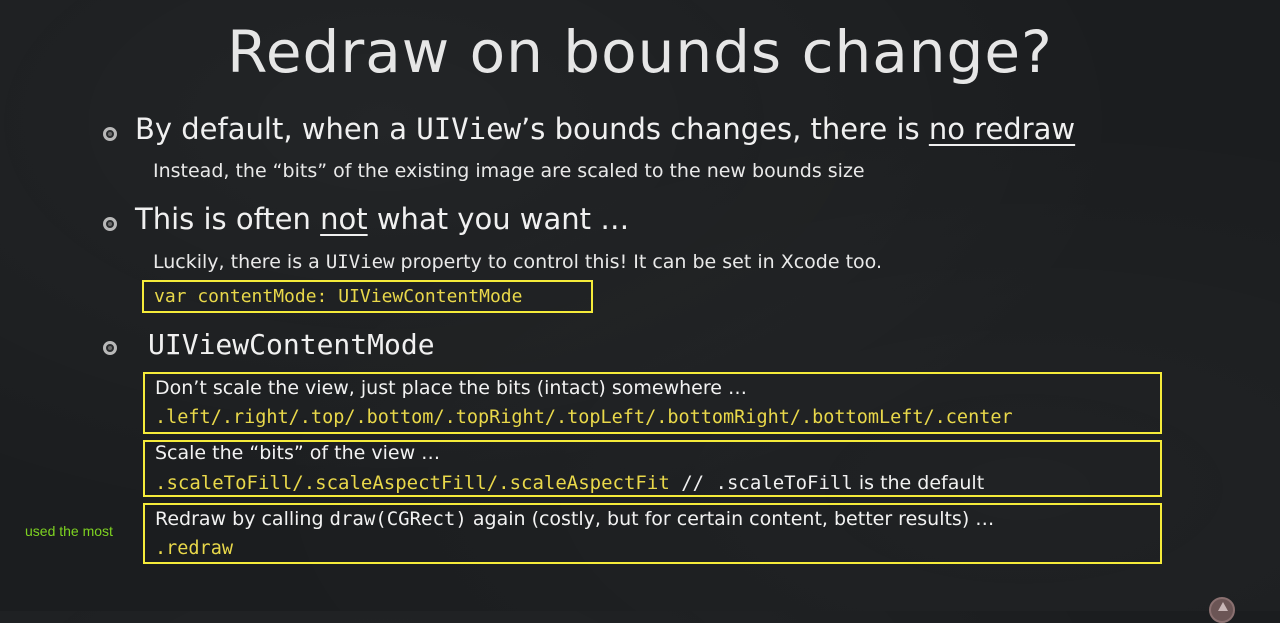 The width and height of the screenshot is (1280, 623). I want to click on mode-box-2-comment-code: .scaleToFill, so click(784, 483).